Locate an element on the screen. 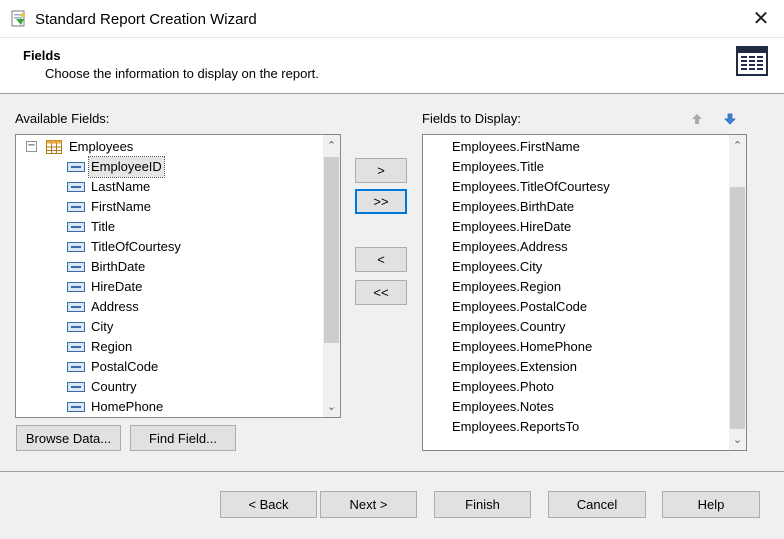  close-icon: ✕ is located at coordinates (761, 19).